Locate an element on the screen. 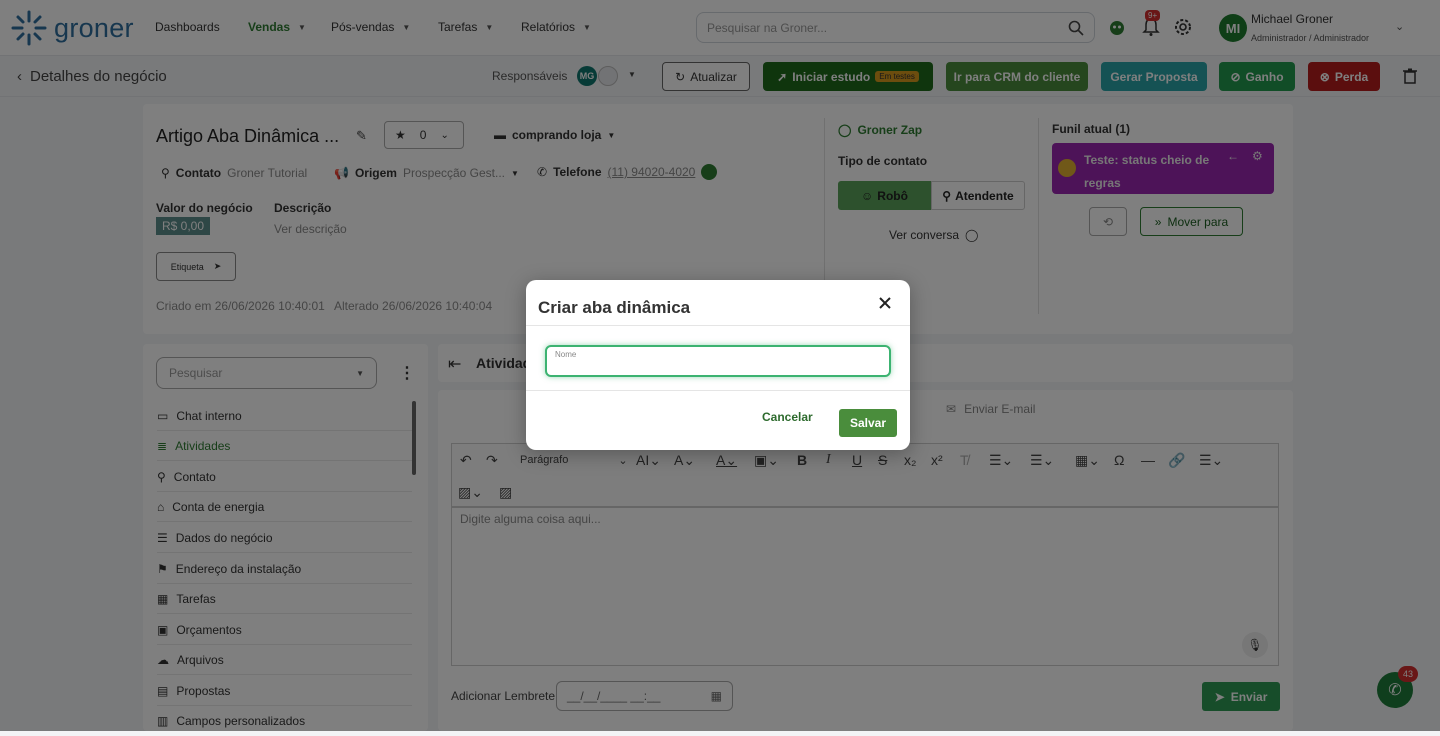 Image resolution: width=1440 pixels, height=736 pixels. dialog-title: Criar aba dinâmica is located at coordinates (614, 307).